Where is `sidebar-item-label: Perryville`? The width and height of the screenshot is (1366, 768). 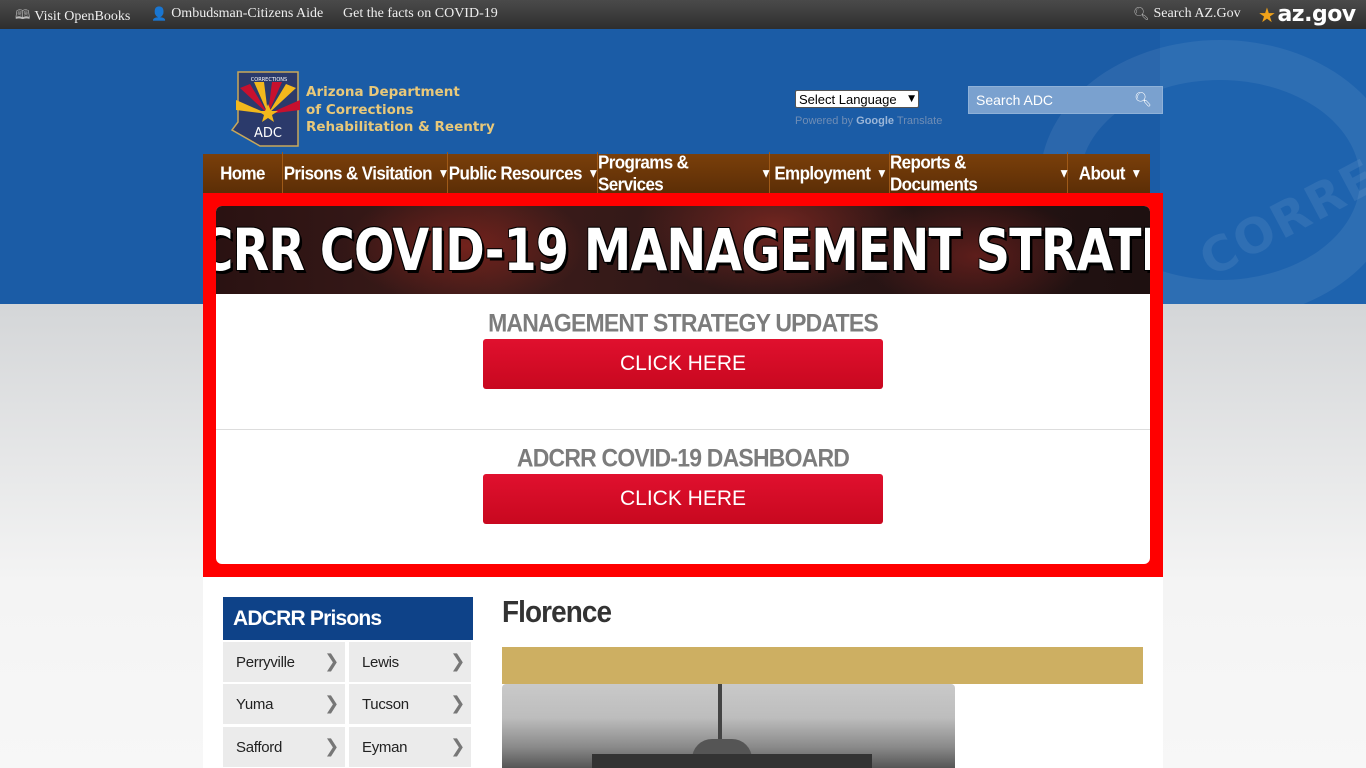
sidebar-item-label: Perryville is located at coordinates (265, 662).